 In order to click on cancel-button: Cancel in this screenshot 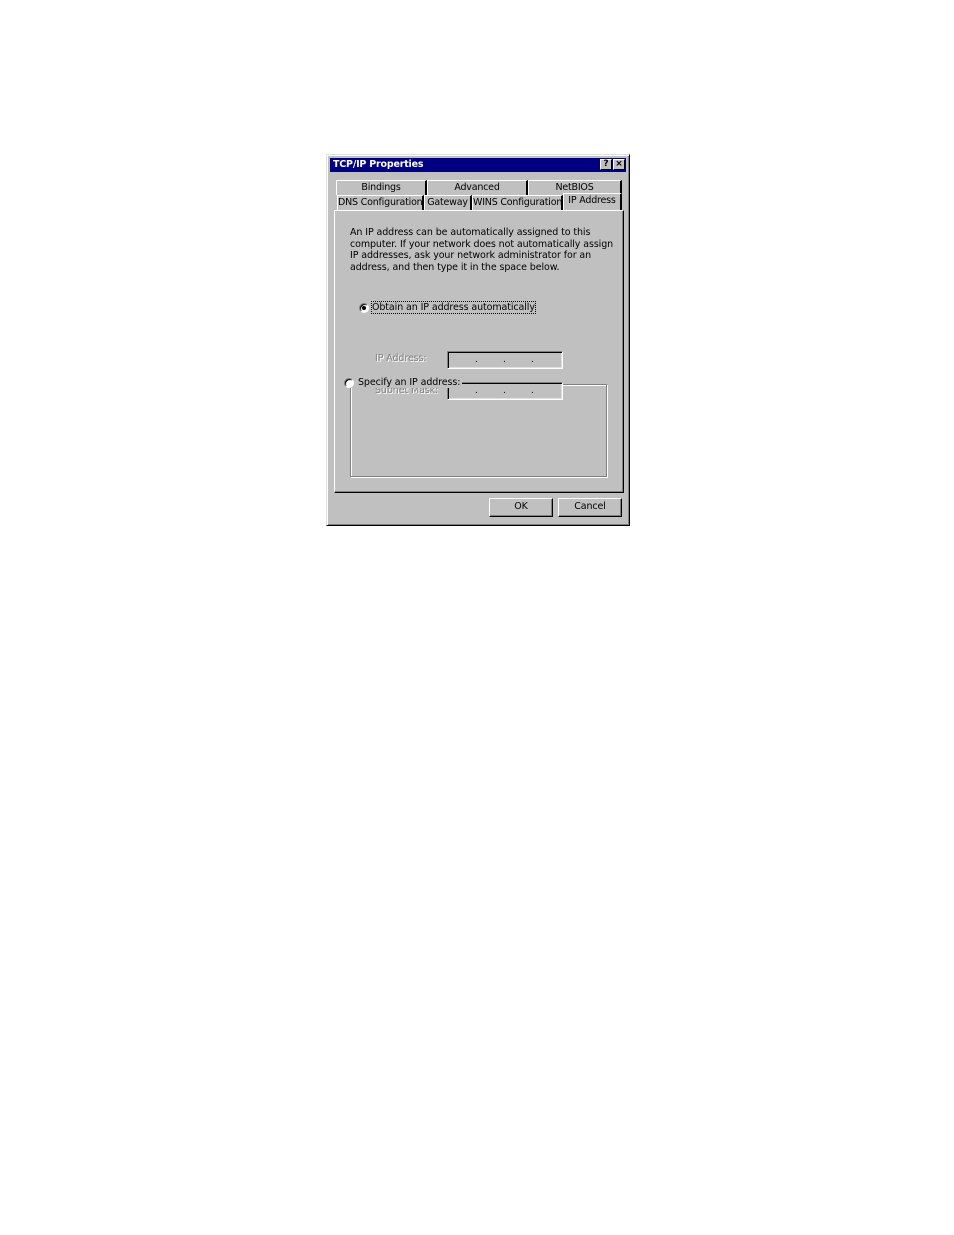, I will do `click(590, 507)`.